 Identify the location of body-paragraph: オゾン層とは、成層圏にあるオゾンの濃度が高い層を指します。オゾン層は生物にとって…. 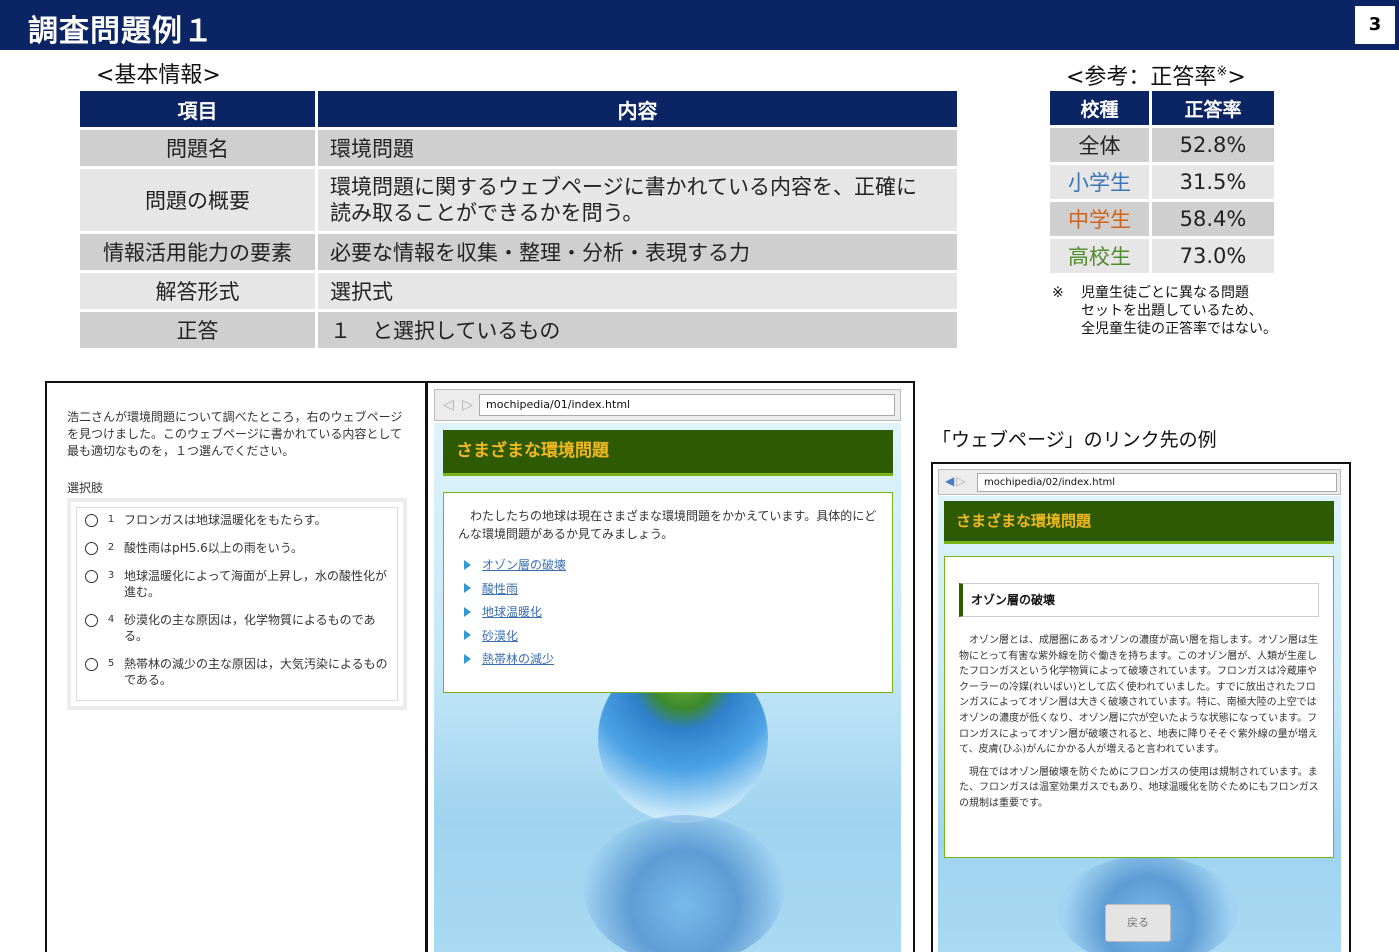
(1138, 695).